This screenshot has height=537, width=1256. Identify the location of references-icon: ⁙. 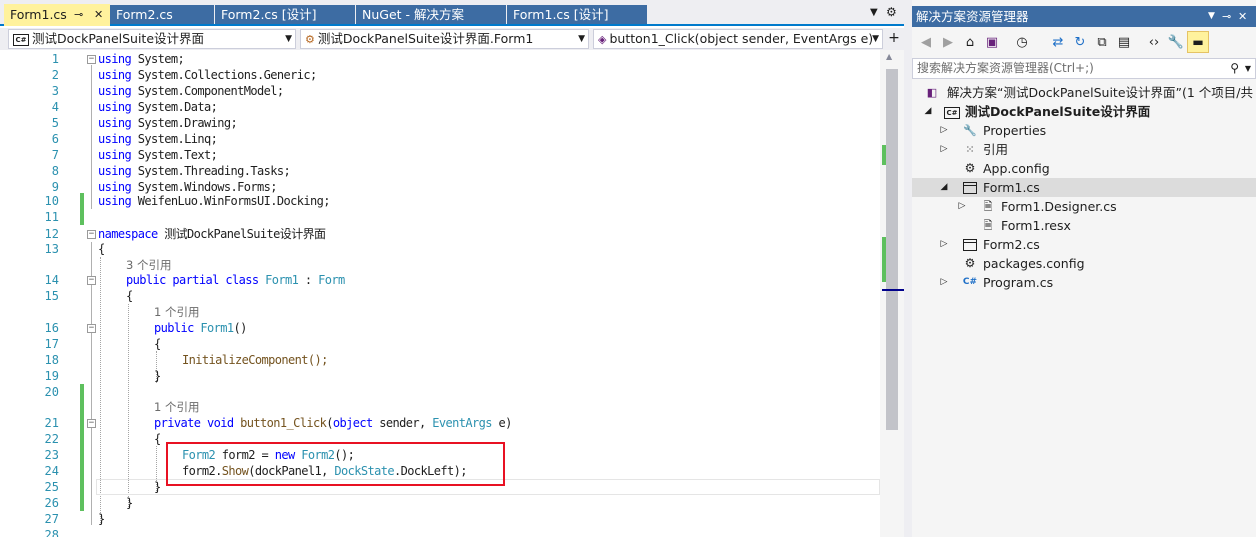
(970, 149).